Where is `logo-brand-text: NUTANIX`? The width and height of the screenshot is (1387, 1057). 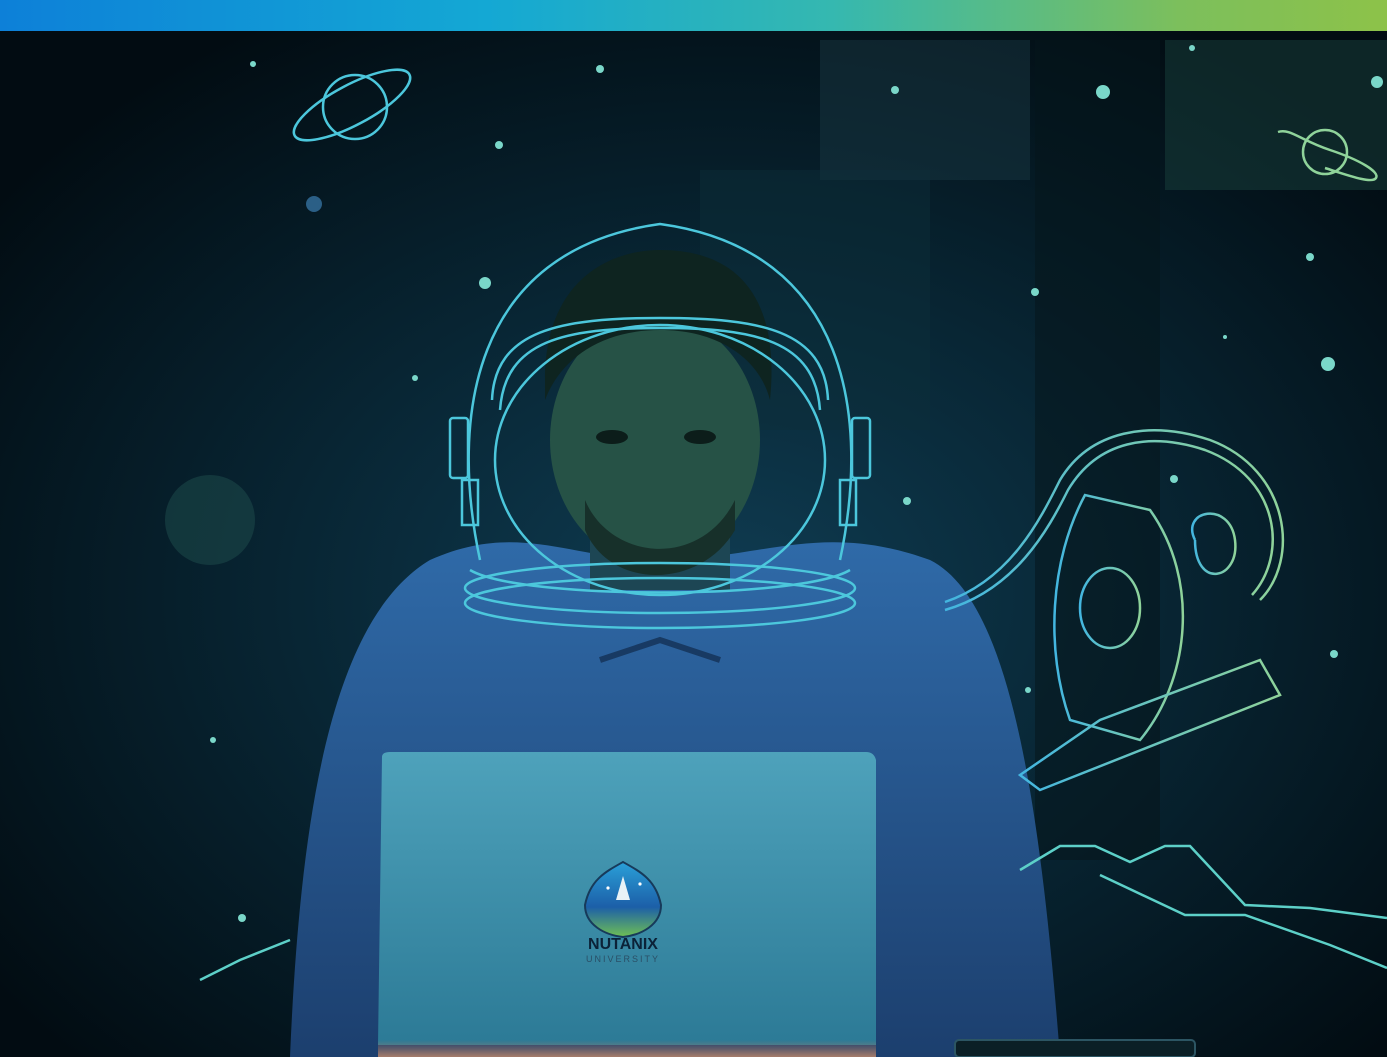
logo-brand-text: NUTANIX is located at coordinates (623, 944).